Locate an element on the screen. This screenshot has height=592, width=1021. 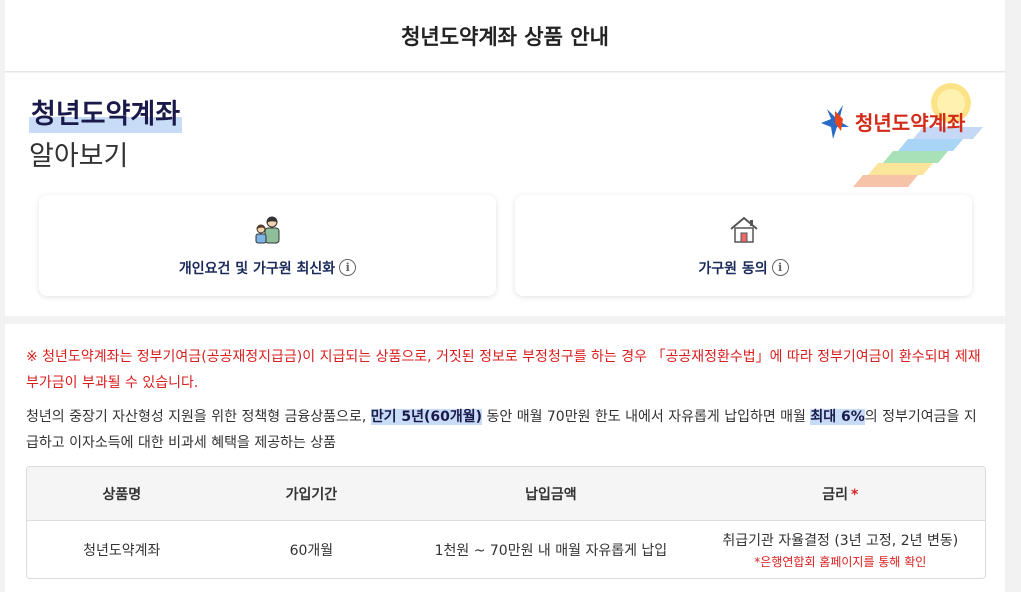
table-header-row: 상품명 가입기간 납입금액 금리 * is located at coordinates (506, 494).